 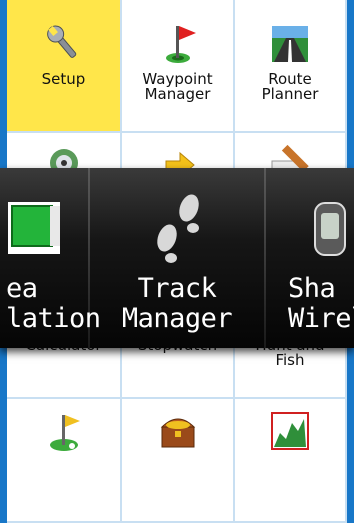 What do you see at coordinates (321, 303) in the screenshot?
I see `carousel-item-label: Sha Wirel` at bounding box center [321, 303].